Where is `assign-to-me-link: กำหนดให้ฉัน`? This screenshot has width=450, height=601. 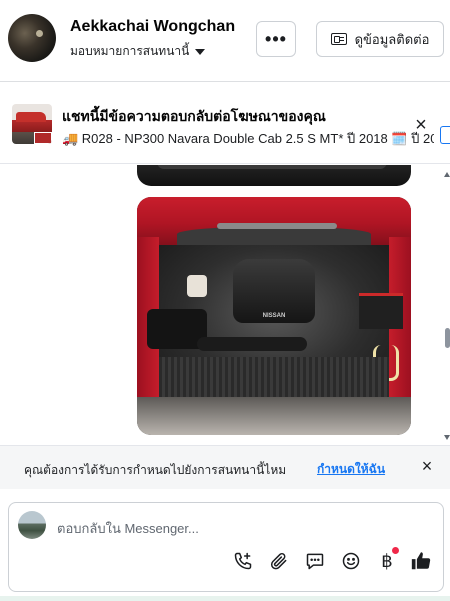
assign-to-me-link: กำหนดให้ฉัน is located at coordinates (351, 469).